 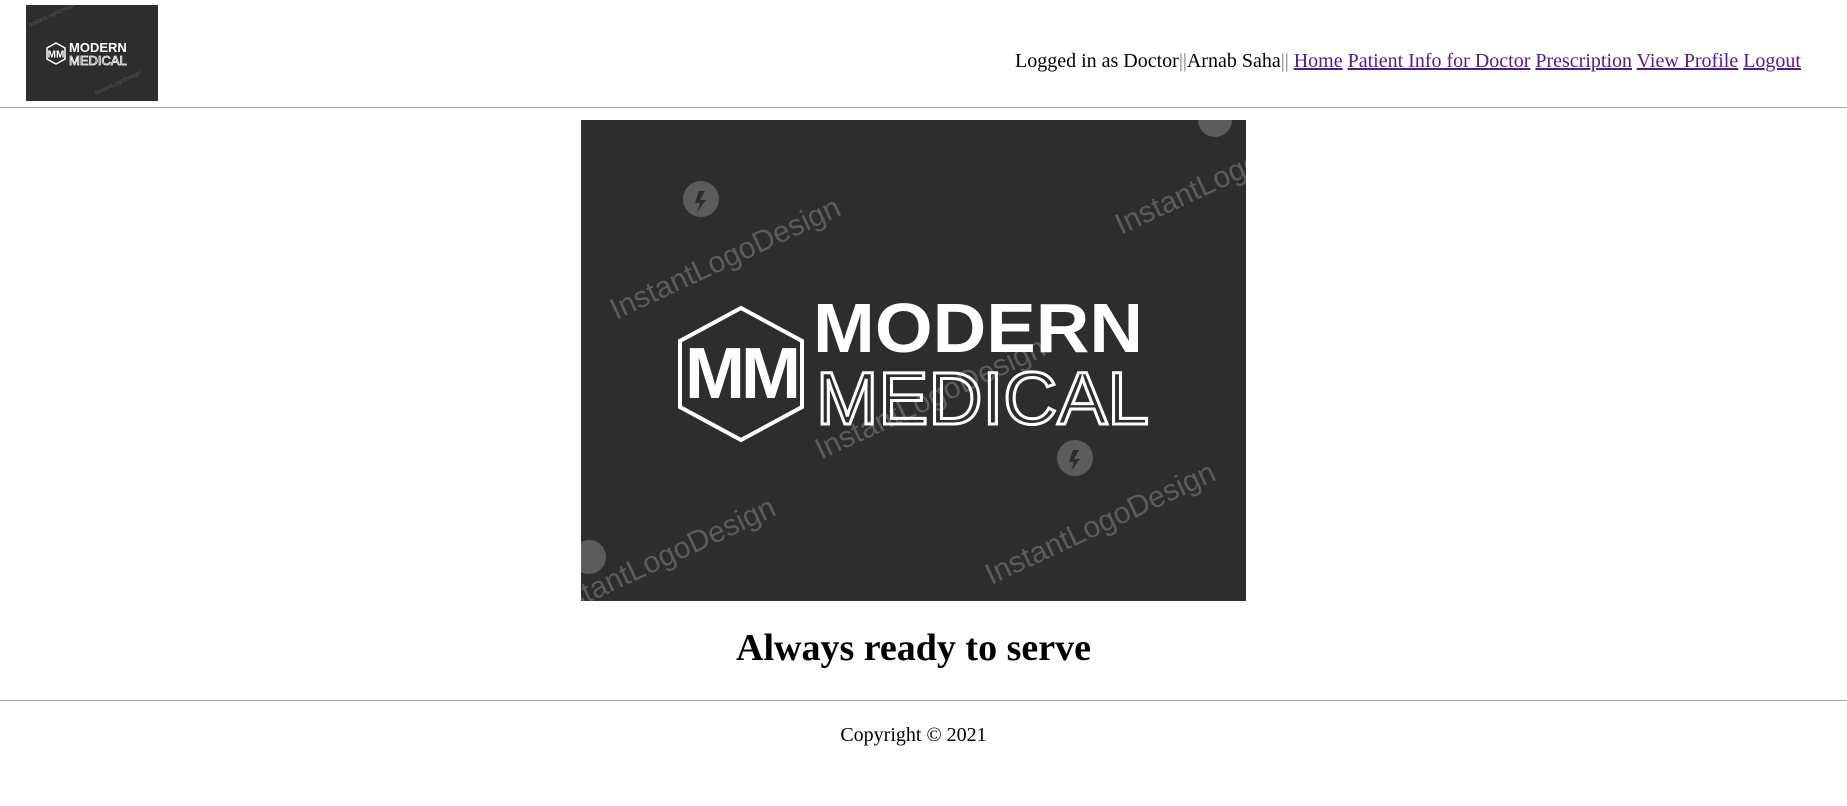 I want to click on nav-link-view-profile: View Profile, so click(x=1688, y=61).